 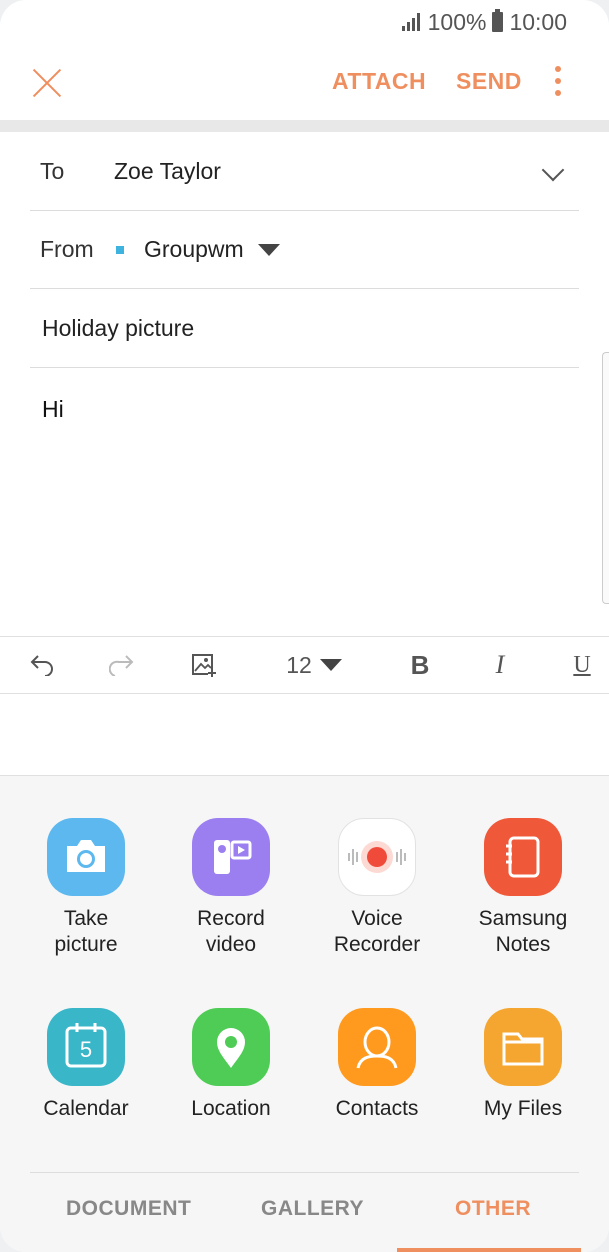 I want to click on calendar-icon: 5, so click(x=86, y=1047).